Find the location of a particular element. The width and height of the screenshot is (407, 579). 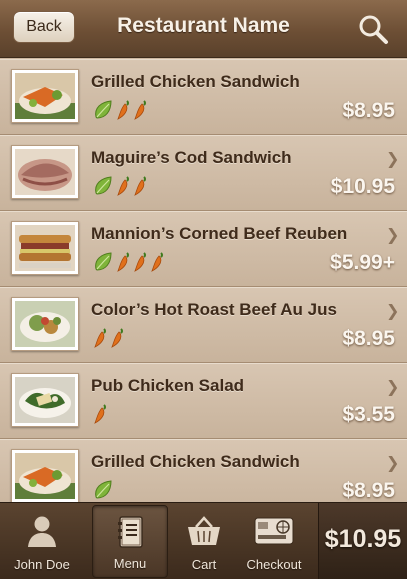

menu-item-price: $10.95 is located at coordinates (362, 186).